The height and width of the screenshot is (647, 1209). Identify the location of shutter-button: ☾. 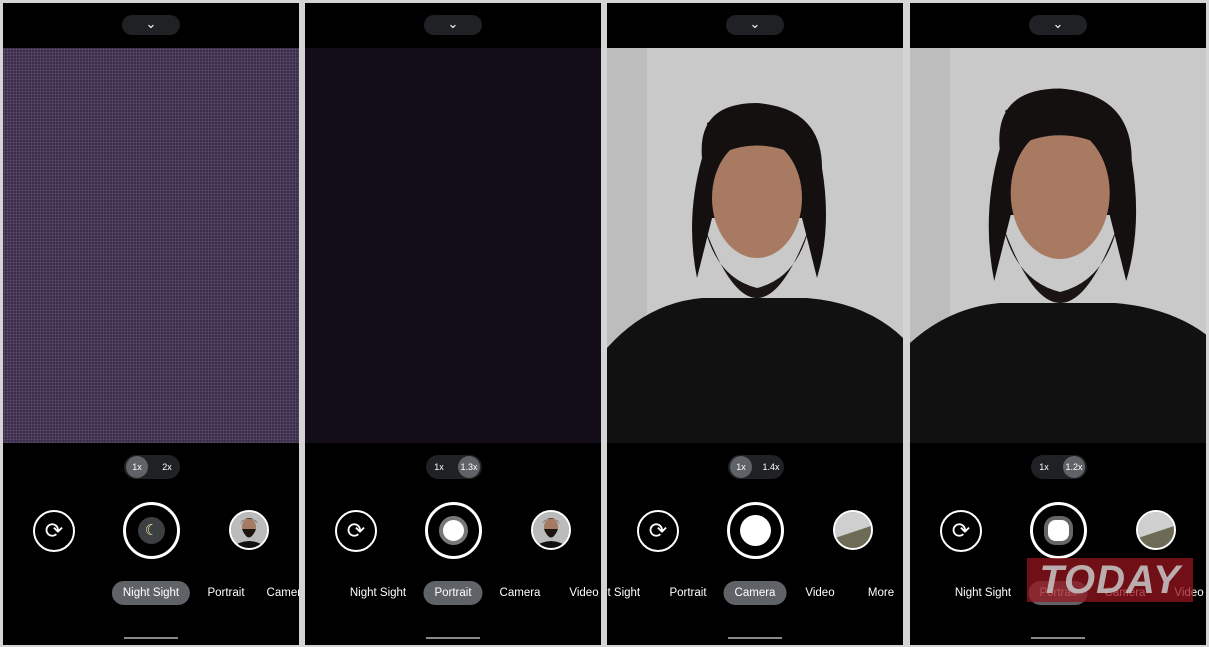
(151, 530).